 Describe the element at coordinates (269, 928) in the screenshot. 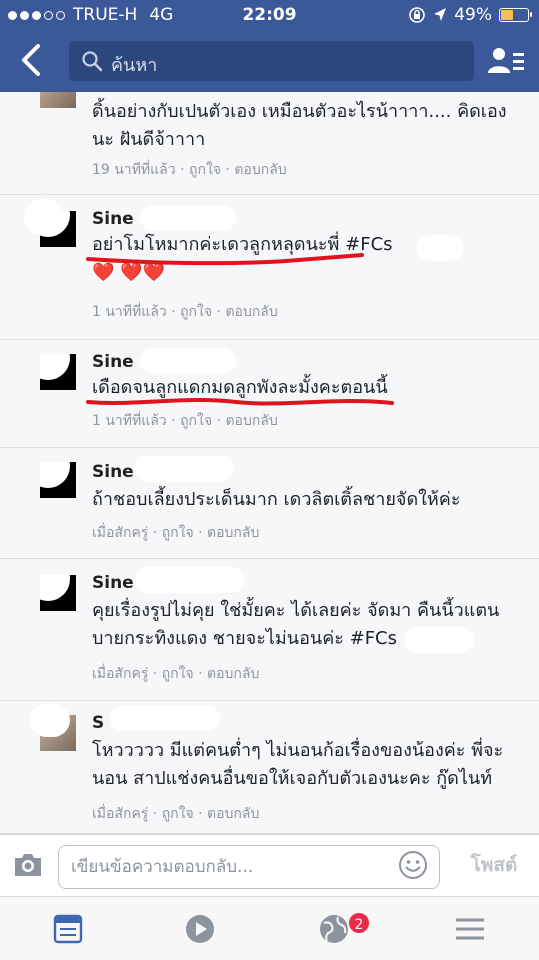

I see `bottom-tab-bar` at that location.